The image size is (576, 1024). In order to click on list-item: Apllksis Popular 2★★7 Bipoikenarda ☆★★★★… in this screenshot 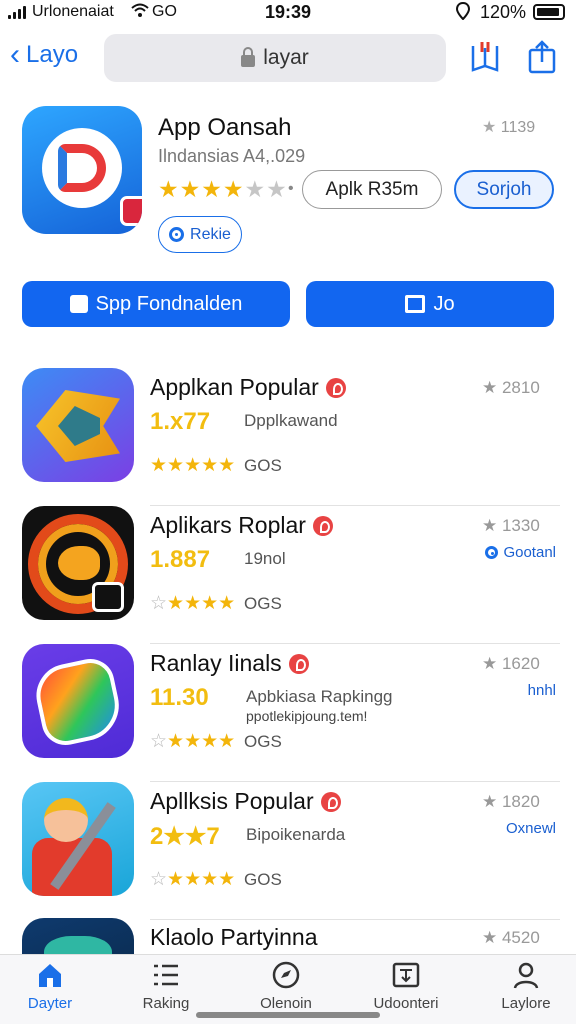, I will do `click(288, 851)`.